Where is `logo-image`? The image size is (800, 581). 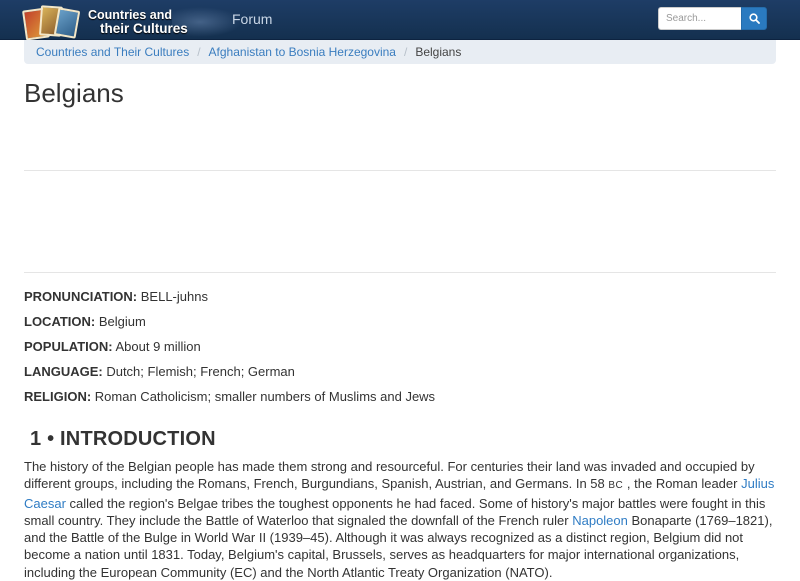 logo-image is located at coordinates (53, 23).